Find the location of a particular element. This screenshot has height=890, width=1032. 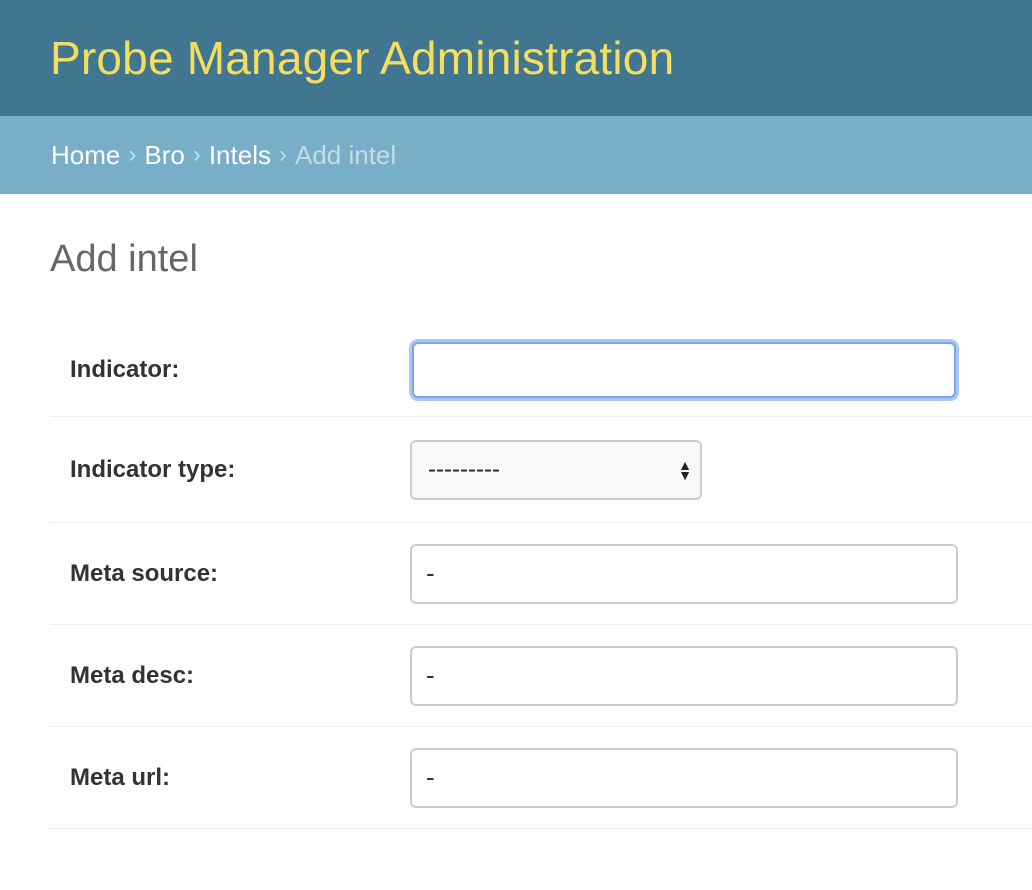

breadcrumb-current: Add intel is located at coordinates (345, 154).